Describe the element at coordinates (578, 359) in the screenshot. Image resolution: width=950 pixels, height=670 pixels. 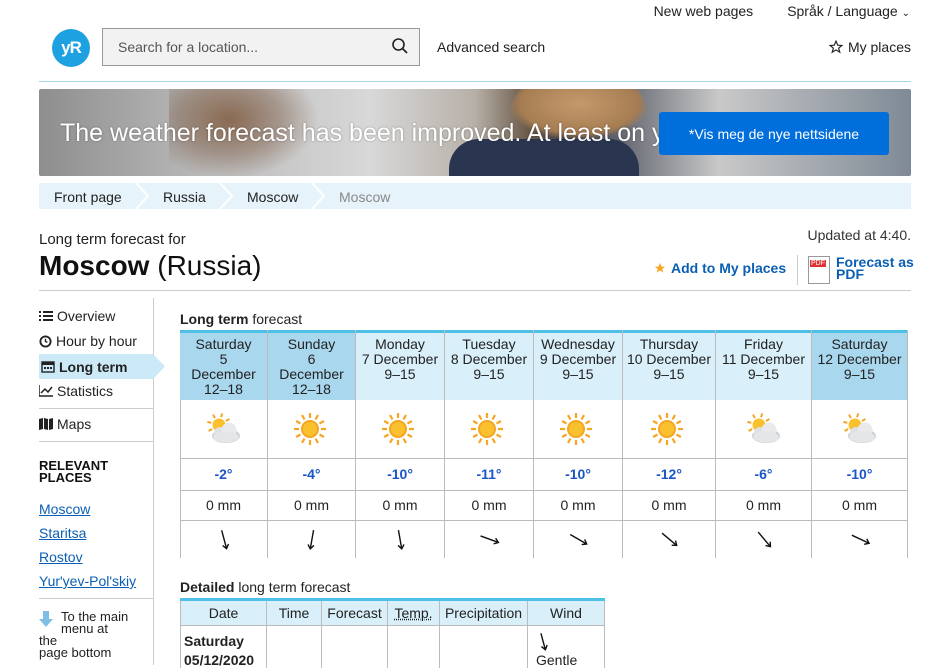
I see `day-date: 9 December` at that location.